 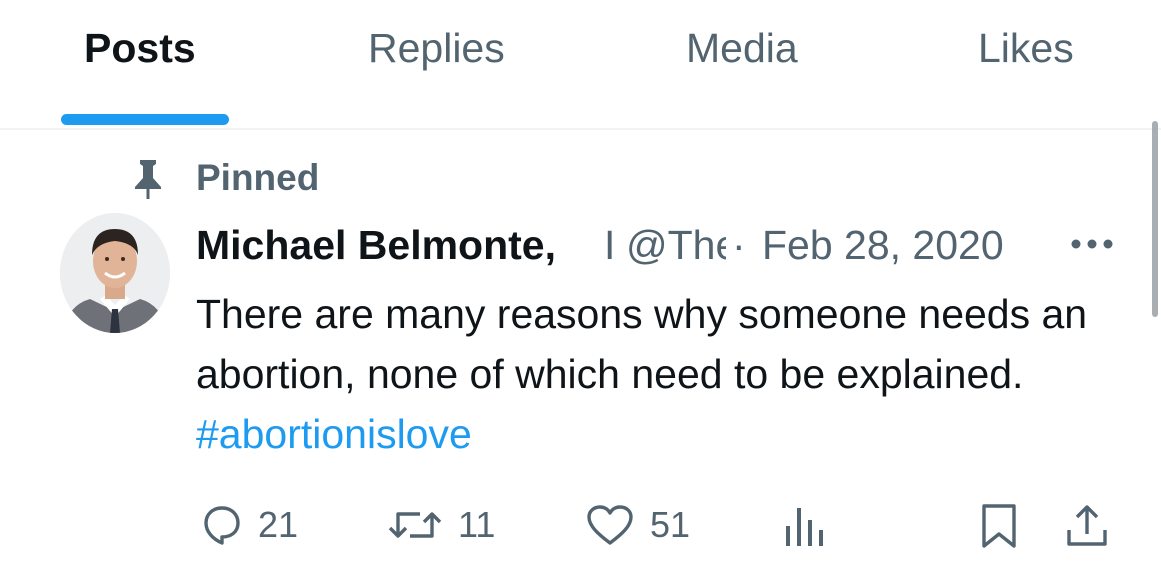 What do you see at coordinates (1092, 244) in the screenshot?
I see `more-horizontal-icon` at bounding box center [1092, 244].